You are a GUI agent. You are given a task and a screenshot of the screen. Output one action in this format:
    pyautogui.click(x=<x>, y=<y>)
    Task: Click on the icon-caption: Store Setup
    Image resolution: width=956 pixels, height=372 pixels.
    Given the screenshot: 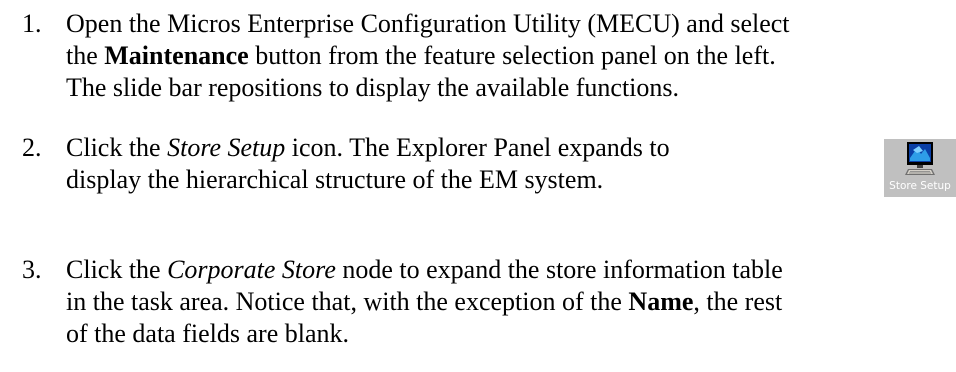 What is the action you would take?
    pyautogui.click(x=920, y=186)
    